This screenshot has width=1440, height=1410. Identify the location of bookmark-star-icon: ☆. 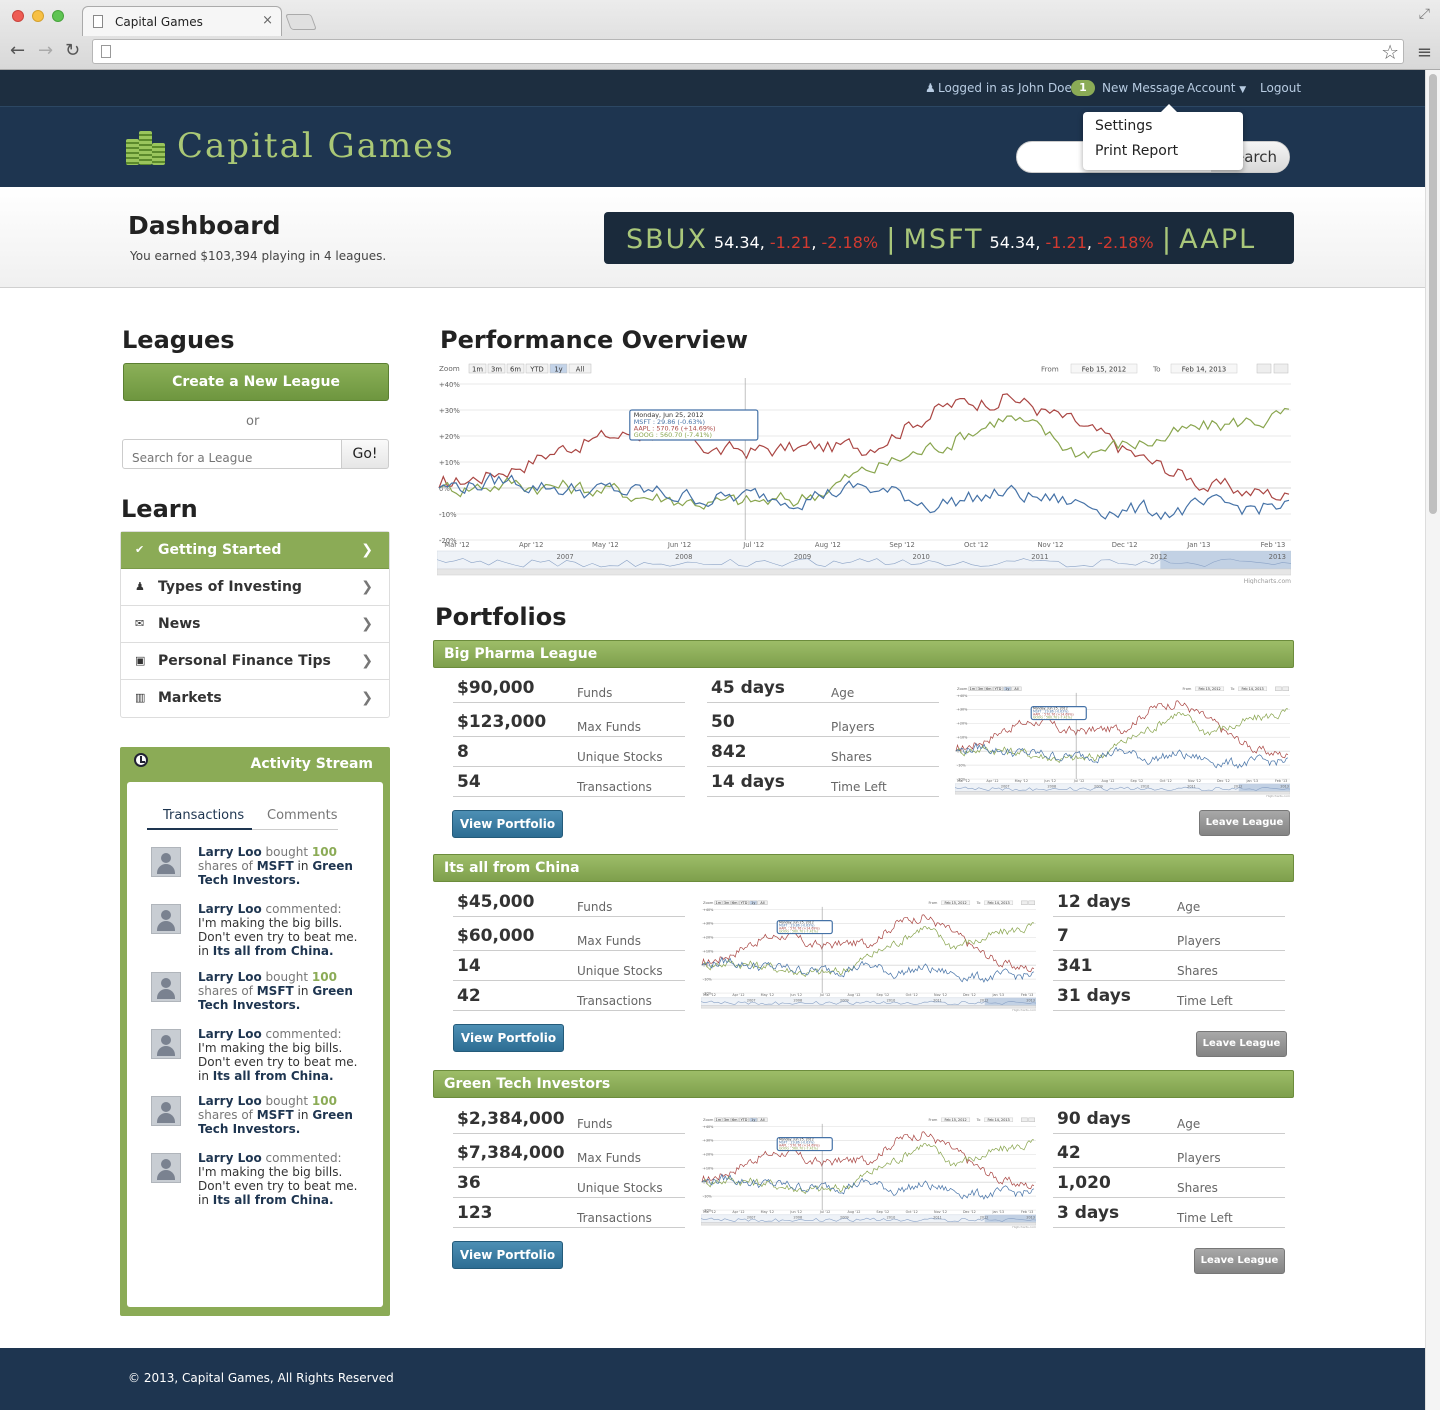
(1390, 52).